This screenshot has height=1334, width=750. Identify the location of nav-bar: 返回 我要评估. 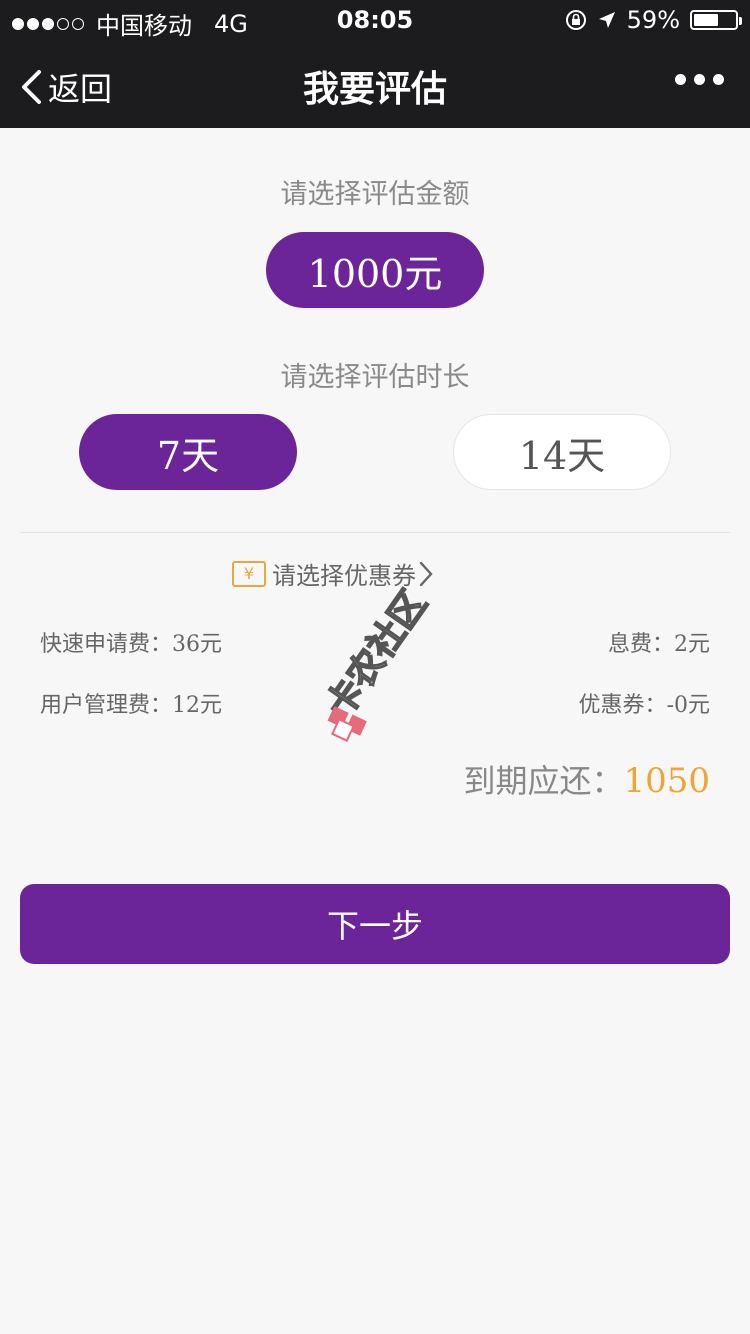
(375, 84).